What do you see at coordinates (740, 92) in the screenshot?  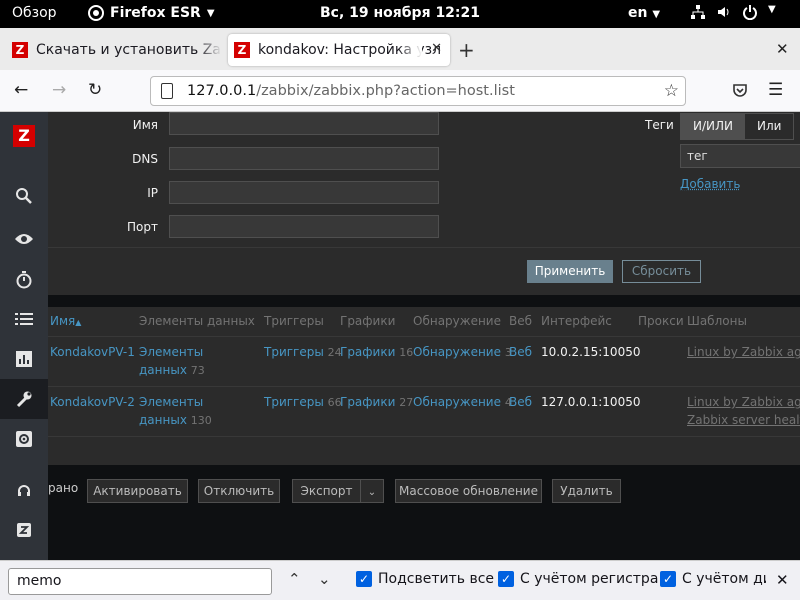 I see `pocket-icon` at bounding box center [740, 92].